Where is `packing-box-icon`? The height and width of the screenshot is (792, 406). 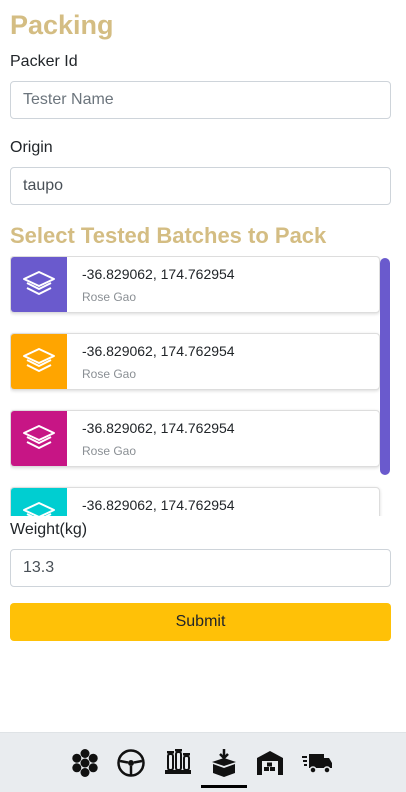 packing-box-icon is located at coordinates (224, 763).